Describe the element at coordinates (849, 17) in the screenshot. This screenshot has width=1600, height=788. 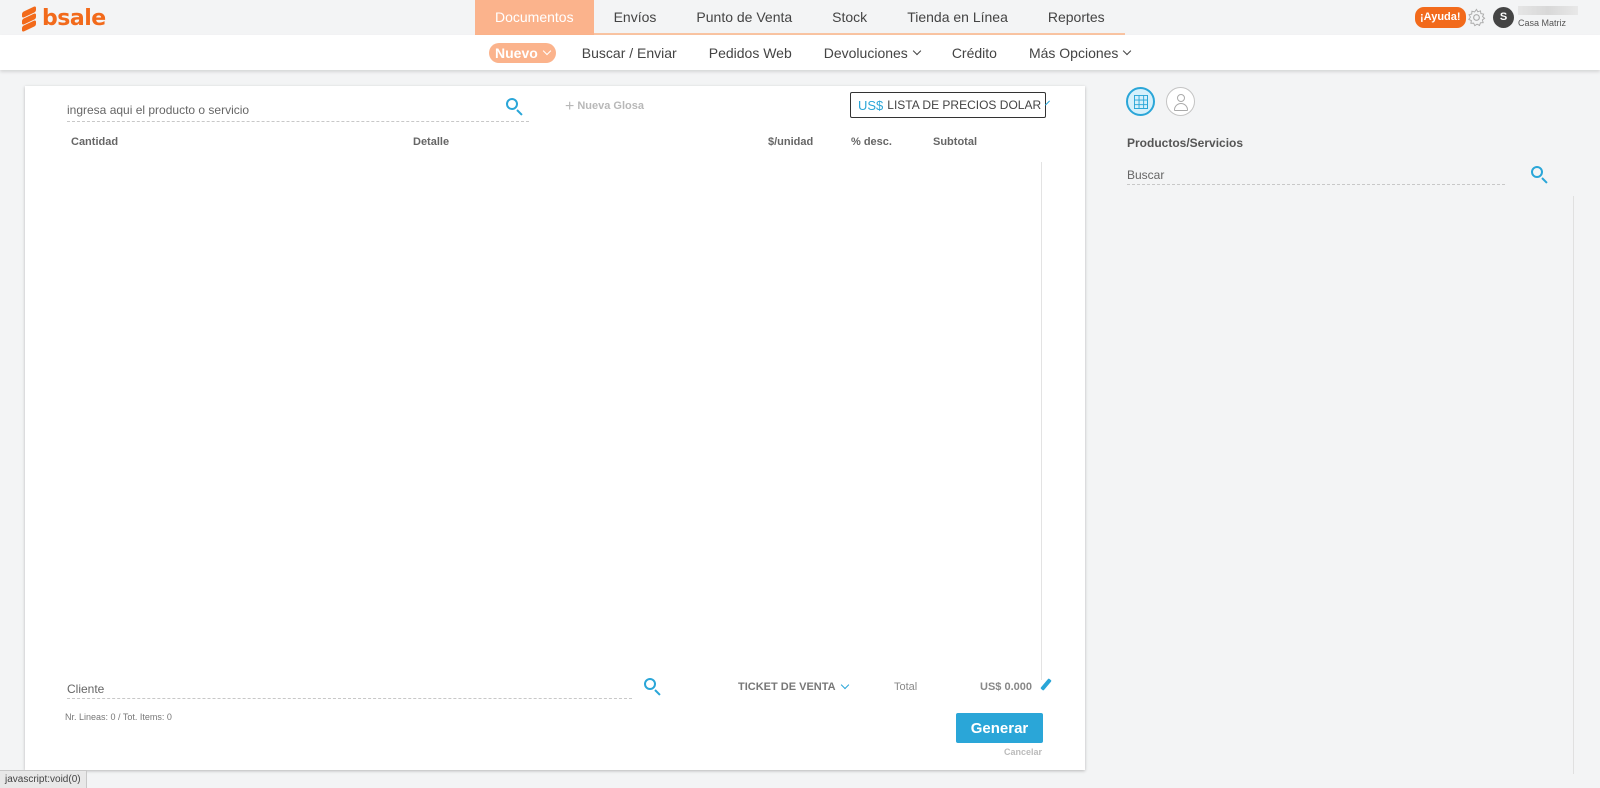
I see `nav-stock: Stock` at that location.